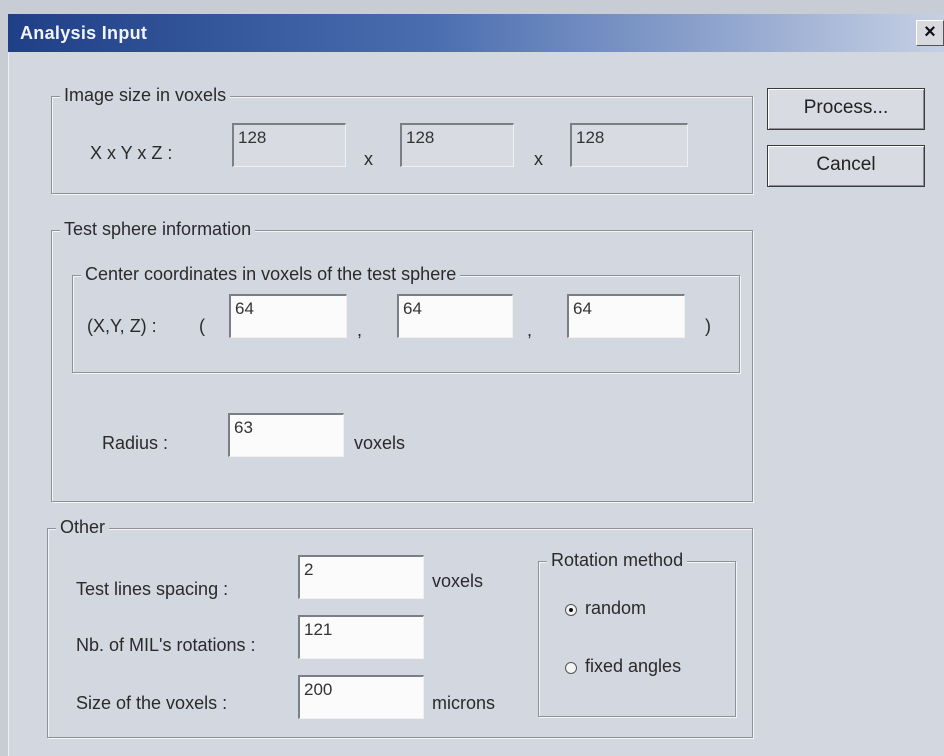  What do you see at coordinates (166, 645) in the screenshot?
I see `mil-rotations-label: Nb. of MIL's rotations :` at bounding box center [166, 645].